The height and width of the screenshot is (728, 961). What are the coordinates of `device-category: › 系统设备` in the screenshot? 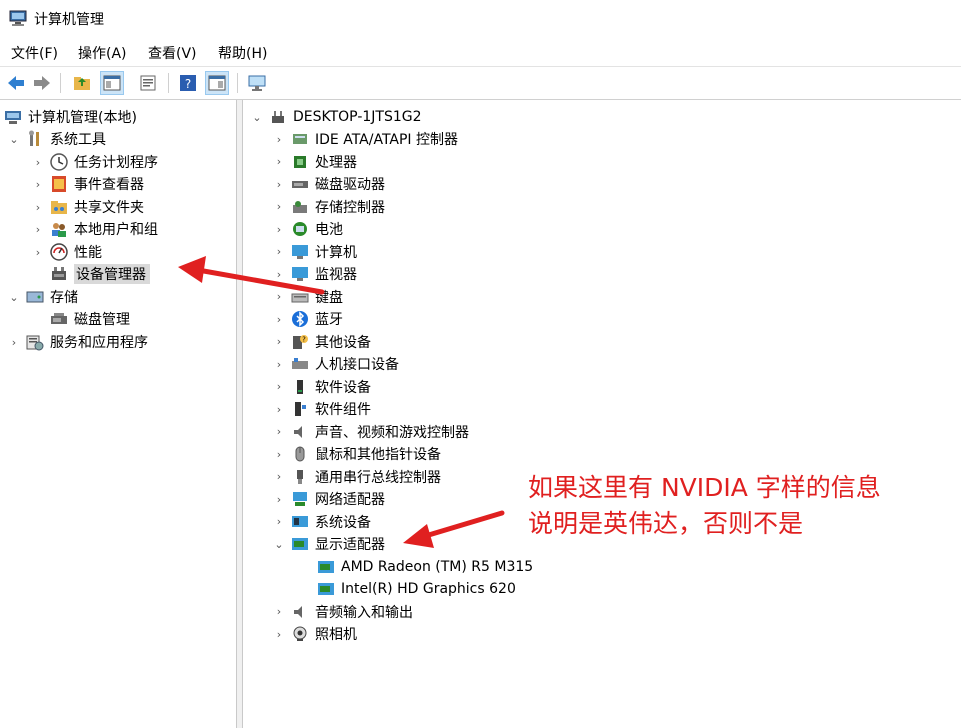 It's located at (322, 522).